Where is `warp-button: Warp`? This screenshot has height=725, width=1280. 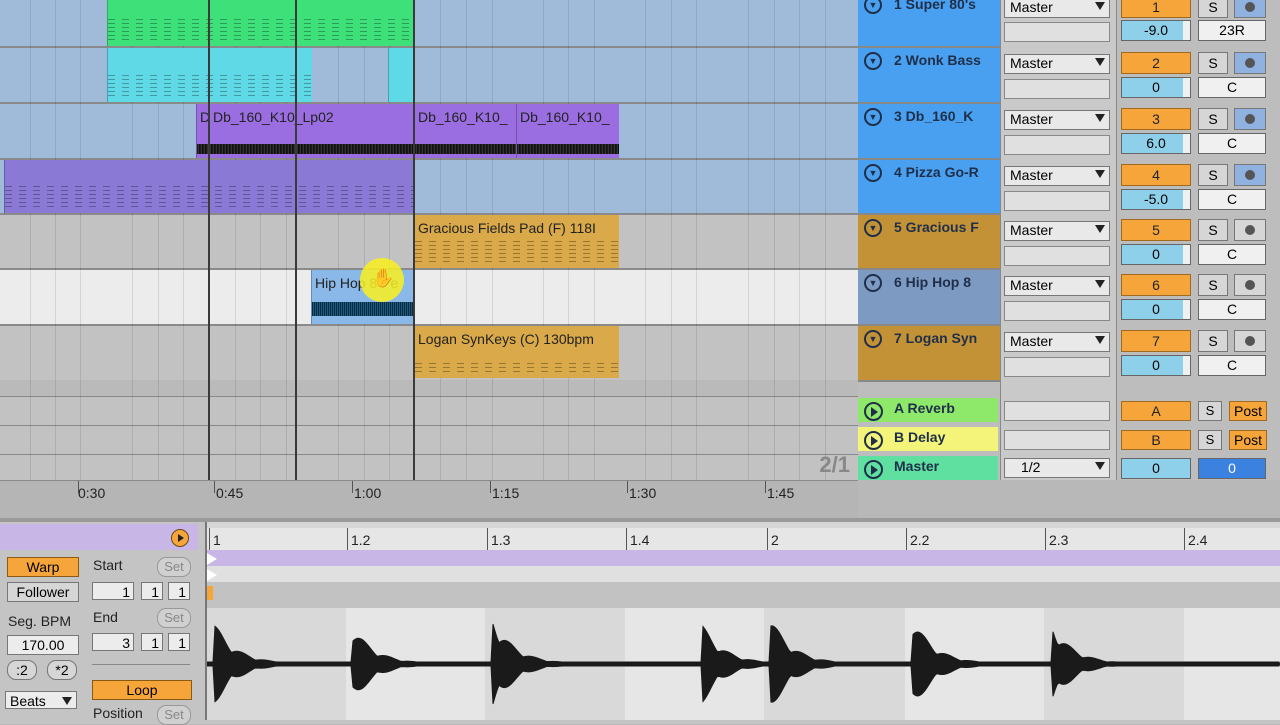
warp-button: Warp is located at coordinates (43, 567).